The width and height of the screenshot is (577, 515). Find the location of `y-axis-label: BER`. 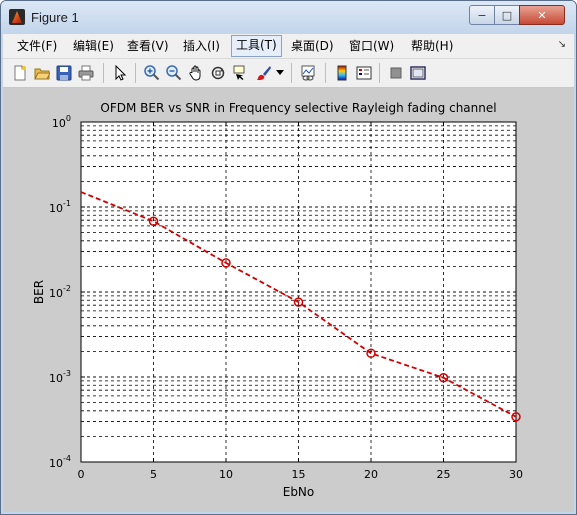

y-axis-label: BER is located at coordinates (39, 292).